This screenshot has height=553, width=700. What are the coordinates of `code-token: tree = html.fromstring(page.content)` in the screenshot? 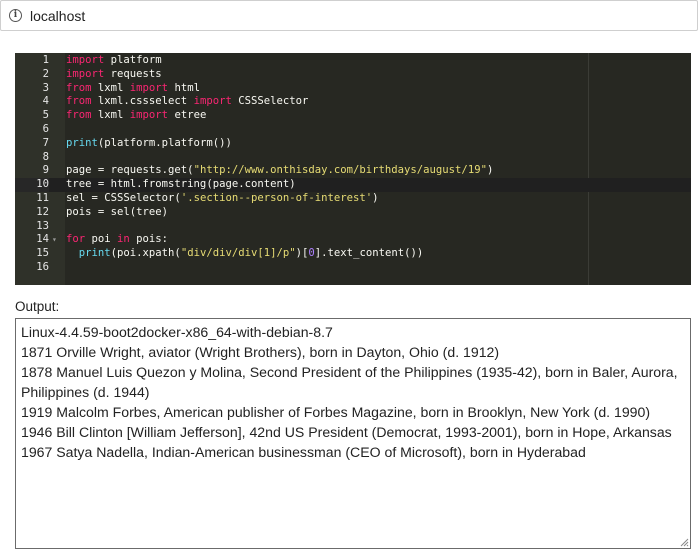 It's located at (181, 184).